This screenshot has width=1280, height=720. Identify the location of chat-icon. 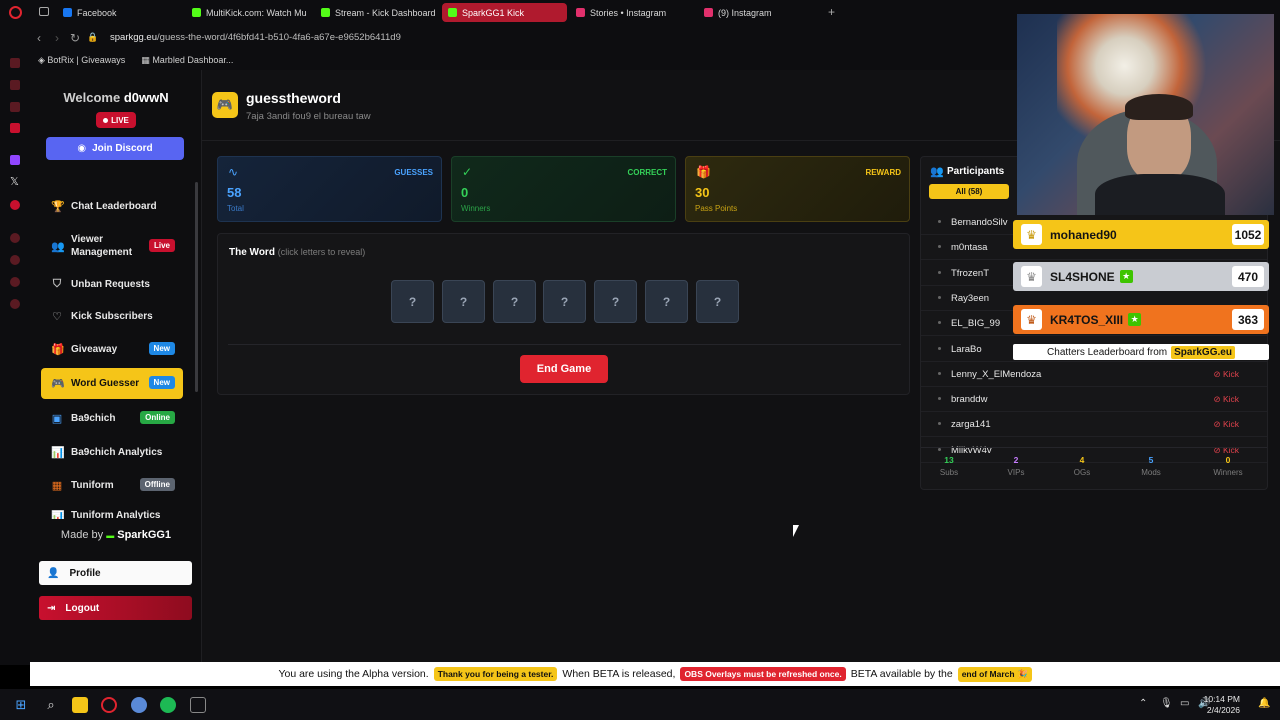
(15, 282).